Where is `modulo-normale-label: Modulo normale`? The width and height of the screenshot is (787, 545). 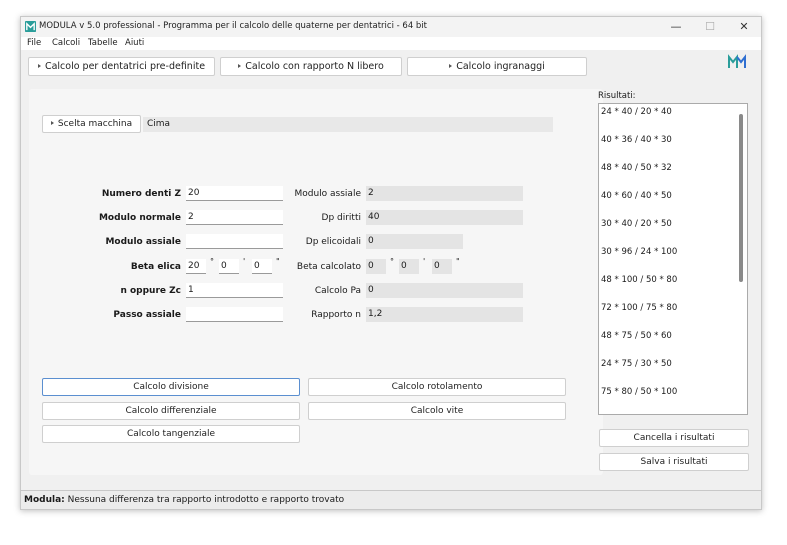
modulo-normale-label: Modulo normale is located at coordinates (139, 218).